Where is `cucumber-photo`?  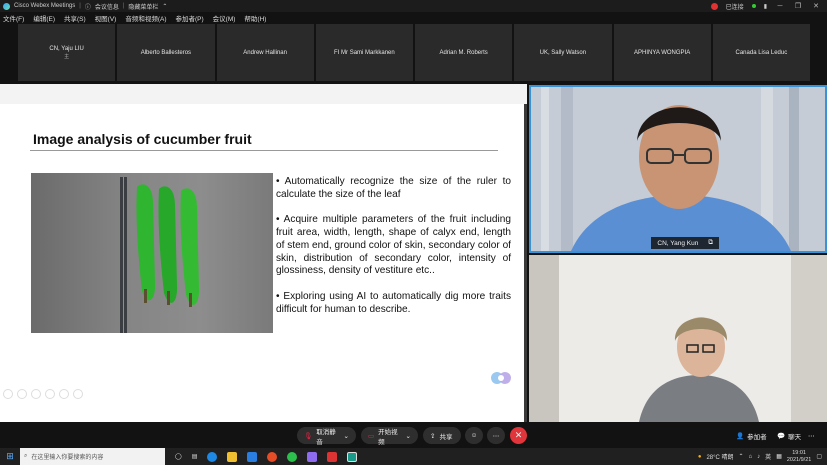 cucumber-photo is located at coordinates (152, 253).